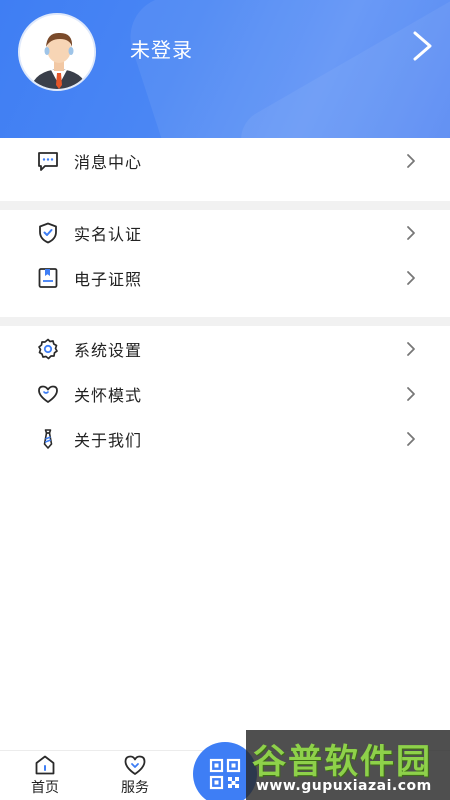 The height and width of the screenshot is (800, 450). I want to click on tab-label: 服务, so click(135, 788).